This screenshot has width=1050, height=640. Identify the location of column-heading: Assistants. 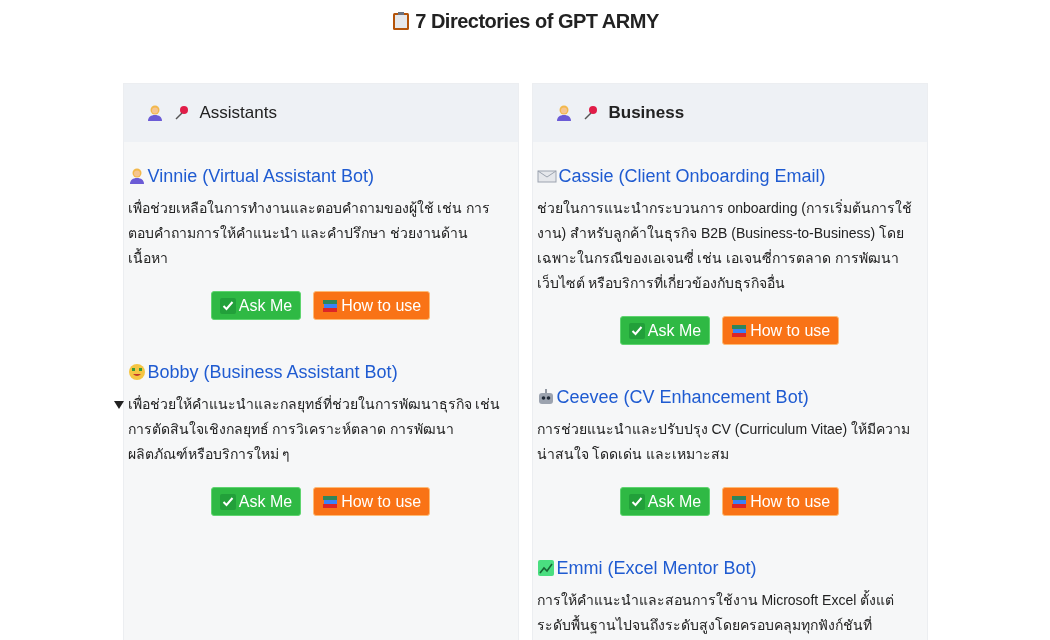
(238, 113).